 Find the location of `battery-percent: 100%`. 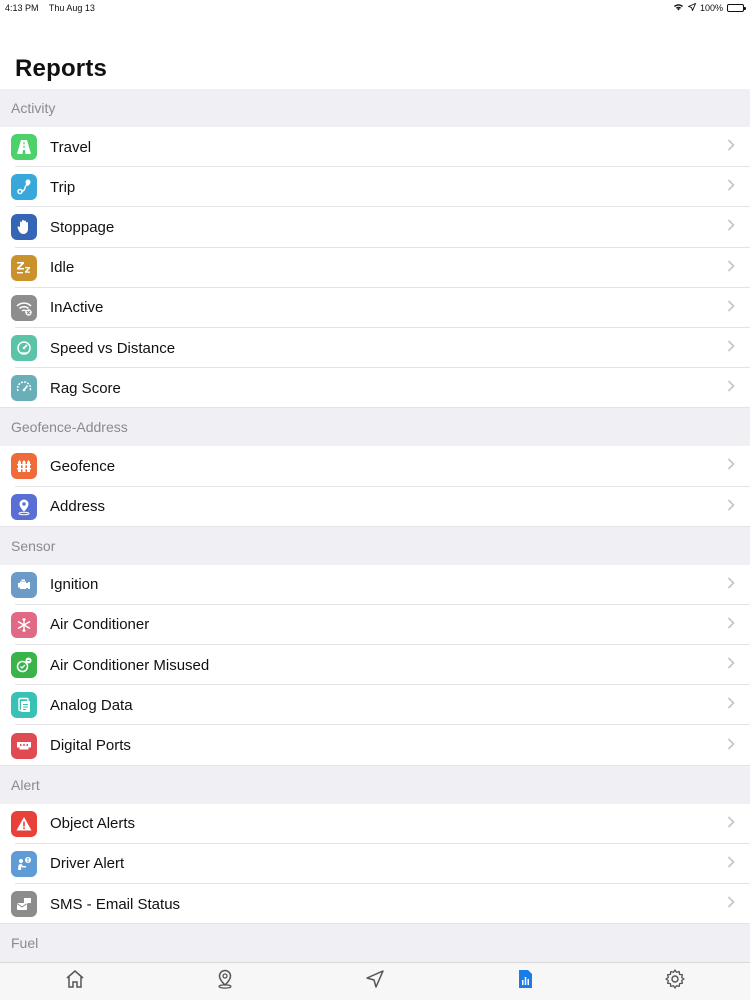

battery-percent: 100% is located at coordinates (711, 8).